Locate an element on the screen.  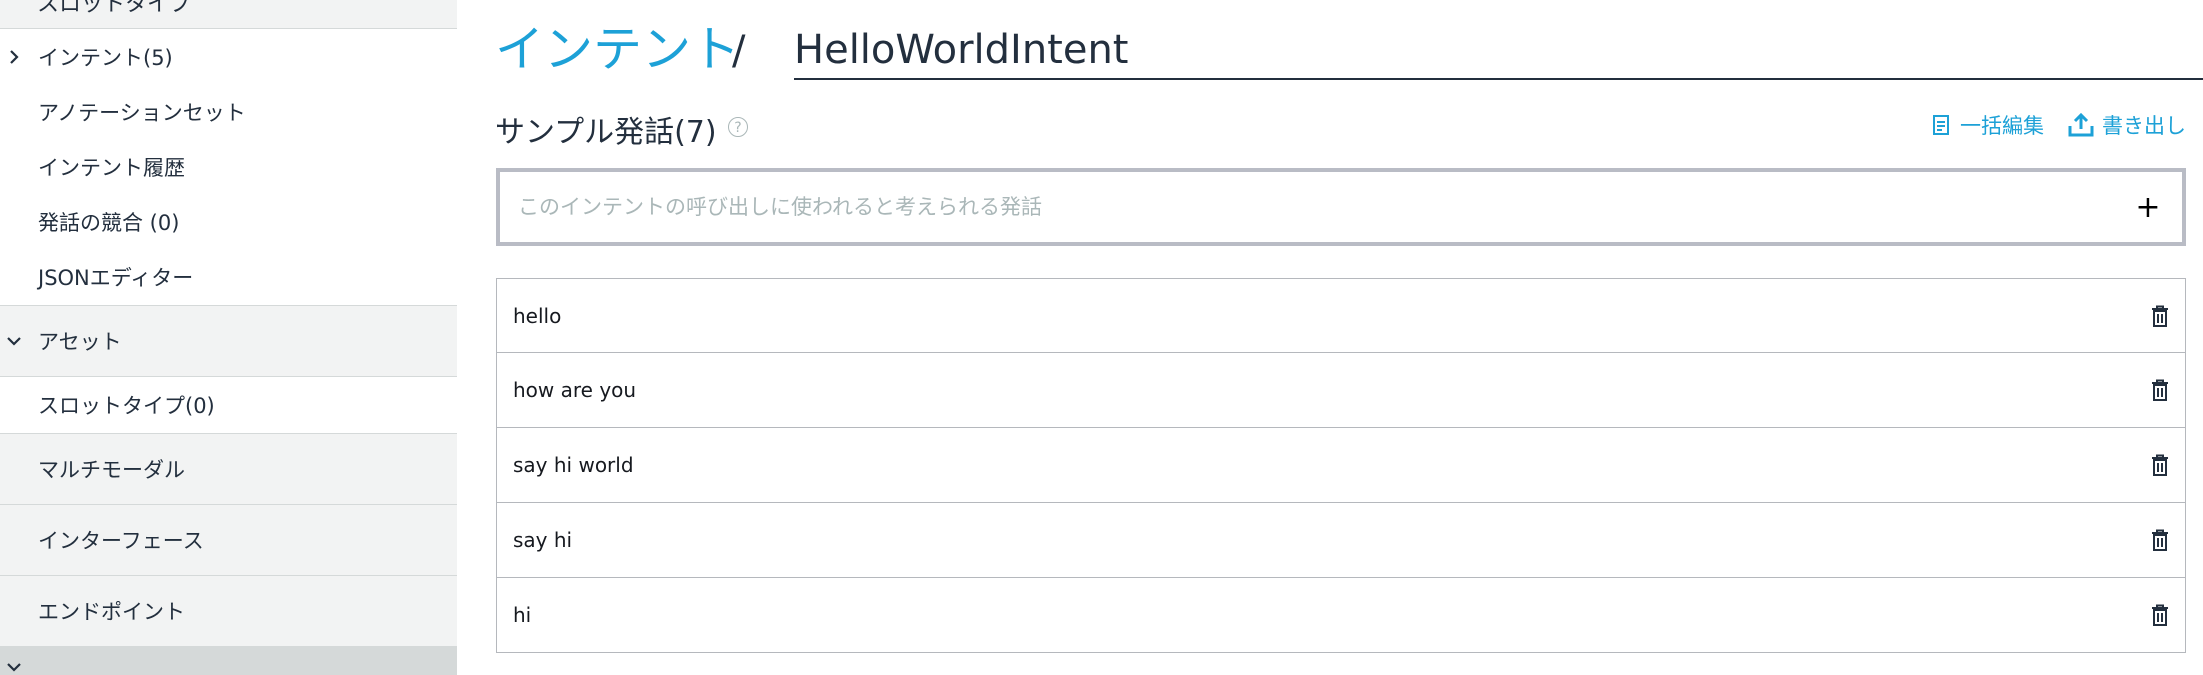
sidebar-item-partial is located at coordinates (228, 661).